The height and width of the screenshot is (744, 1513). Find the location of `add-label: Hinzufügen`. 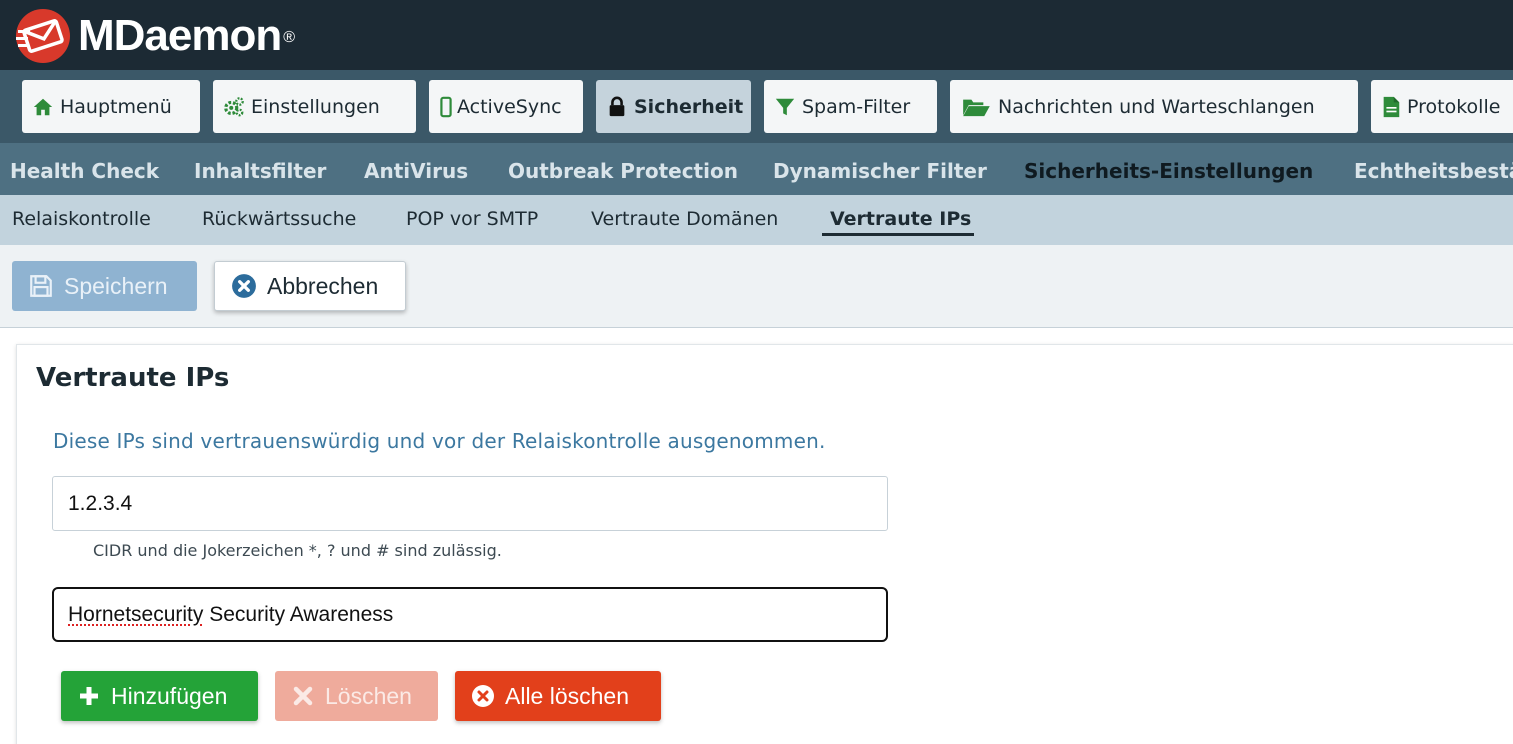

add-label: Hinzufügen is located at coordinates (169, 696).